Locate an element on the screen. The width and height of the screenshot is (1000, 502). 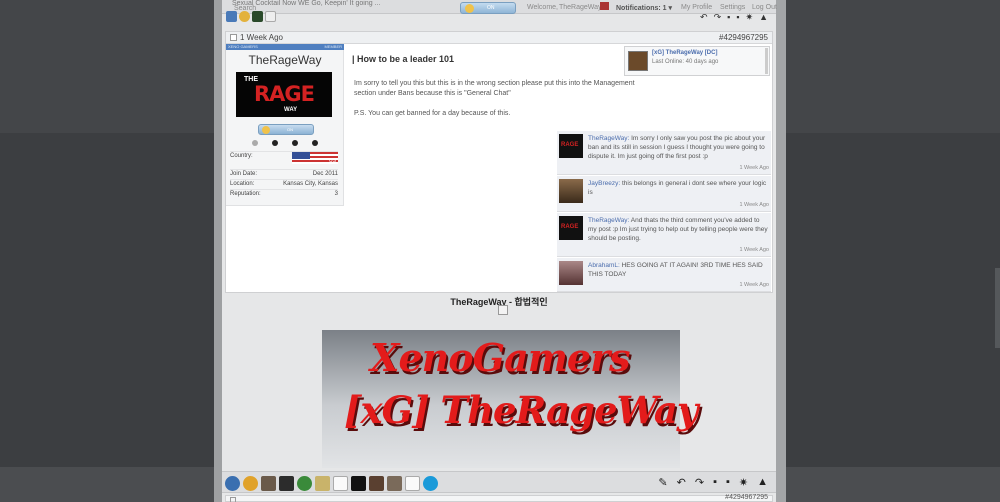
home-icon is located at coordinates (231, 16).